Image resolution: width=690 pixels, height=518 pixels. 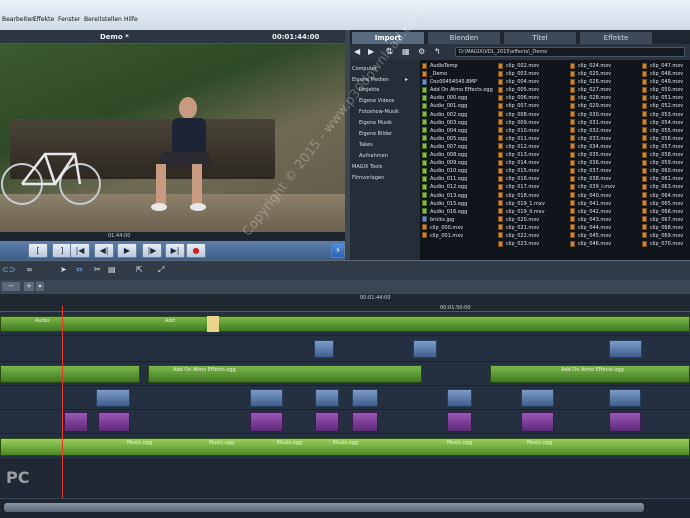 What do you see at coordinates (662, 244) in the screenshot?
I see `file-item: clip_070.mxv` at bounding box center [662, 244].